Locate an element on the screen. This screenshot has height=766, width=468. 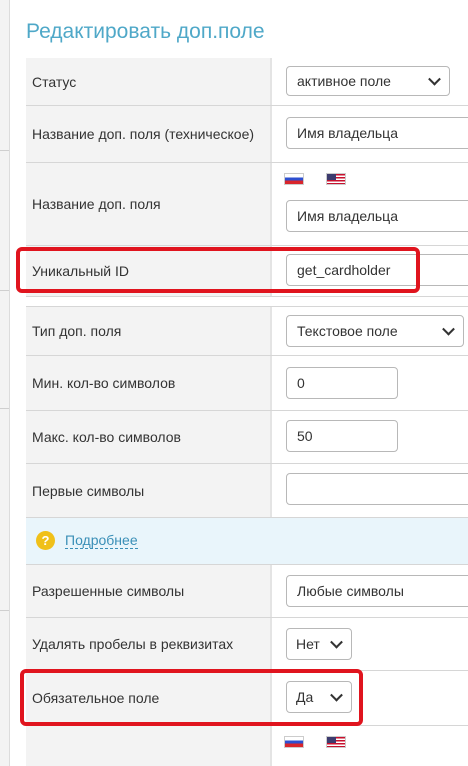
last-value-cell is located at coordinates (371, 746).